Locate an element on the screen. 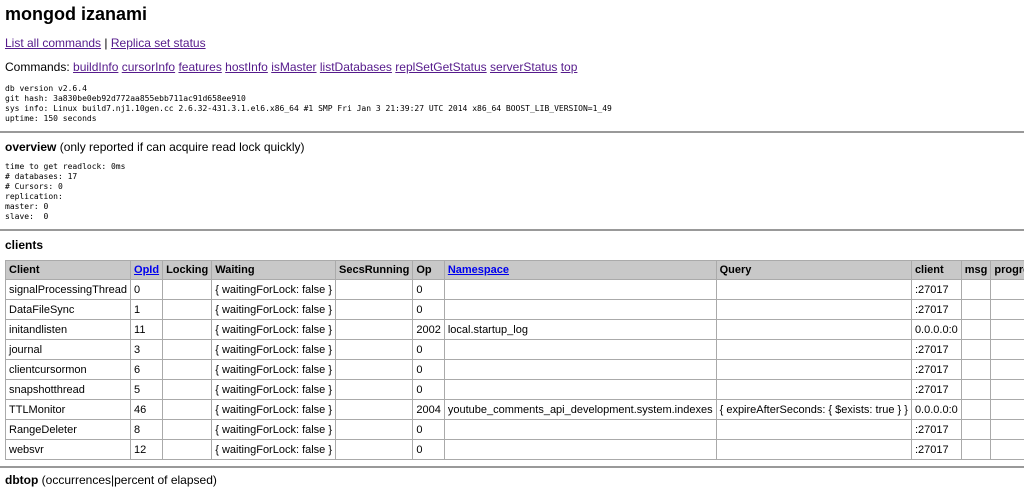 Image resolution: width=1024 pixels, height=502 pixels. command-link-listDatabases: listDatabases is located at coordinates (356, 67).